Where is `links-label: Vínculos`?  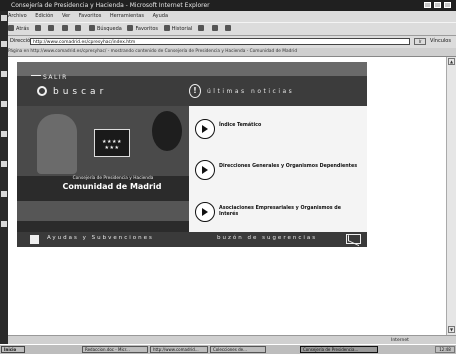
links-label: Vínculos is located at coordinates (440, 41).